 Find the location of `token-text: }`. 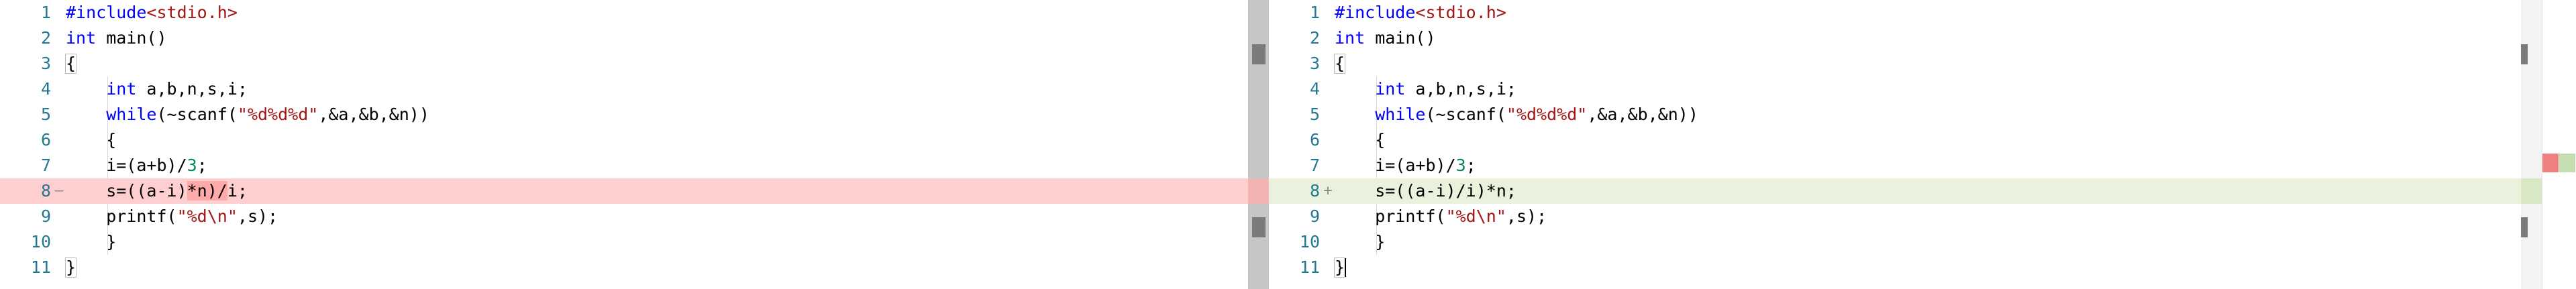

token-text: } is located at coordinates (1360, 242).